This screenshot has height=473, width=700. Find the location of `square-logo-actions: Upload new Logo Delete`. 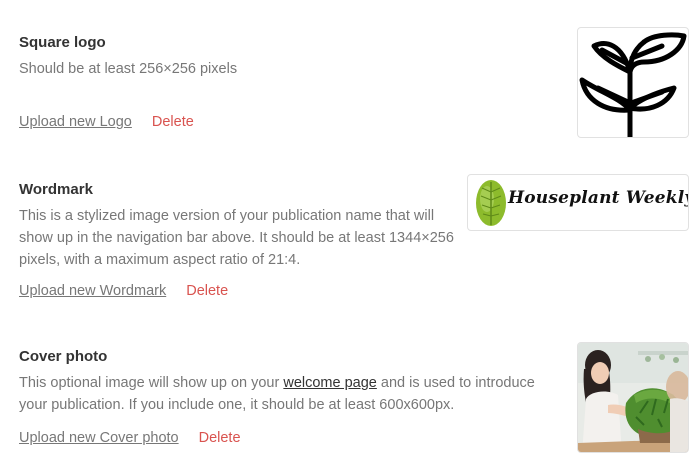

square-logo-actions: Upload new Logo Delete is located at coordinates (106, 122).